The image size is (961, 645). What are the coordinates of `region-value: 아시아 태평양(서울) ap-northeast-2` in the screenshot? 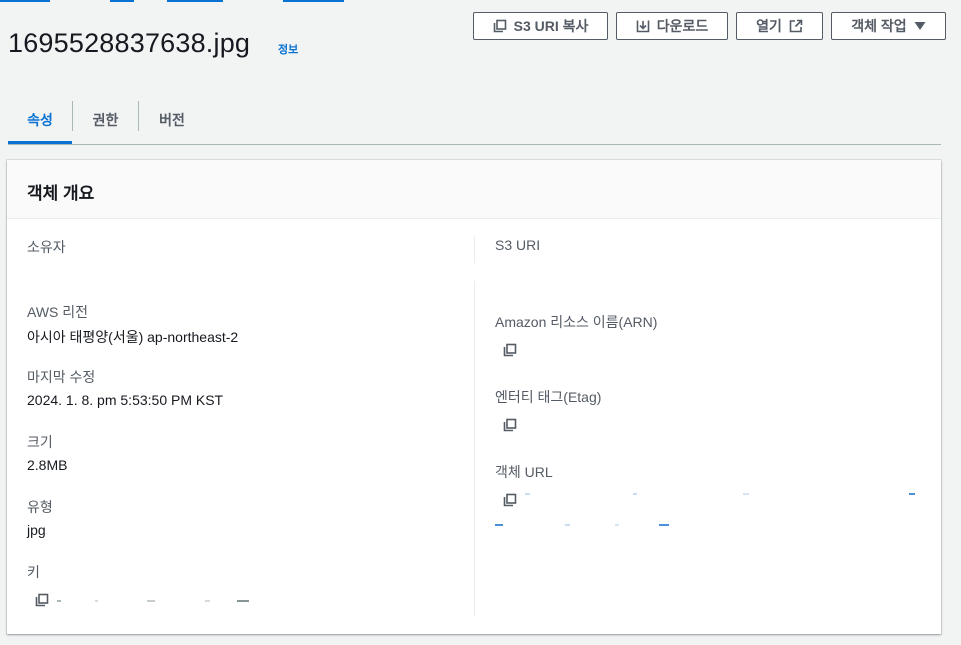 It's located at (133, 337).